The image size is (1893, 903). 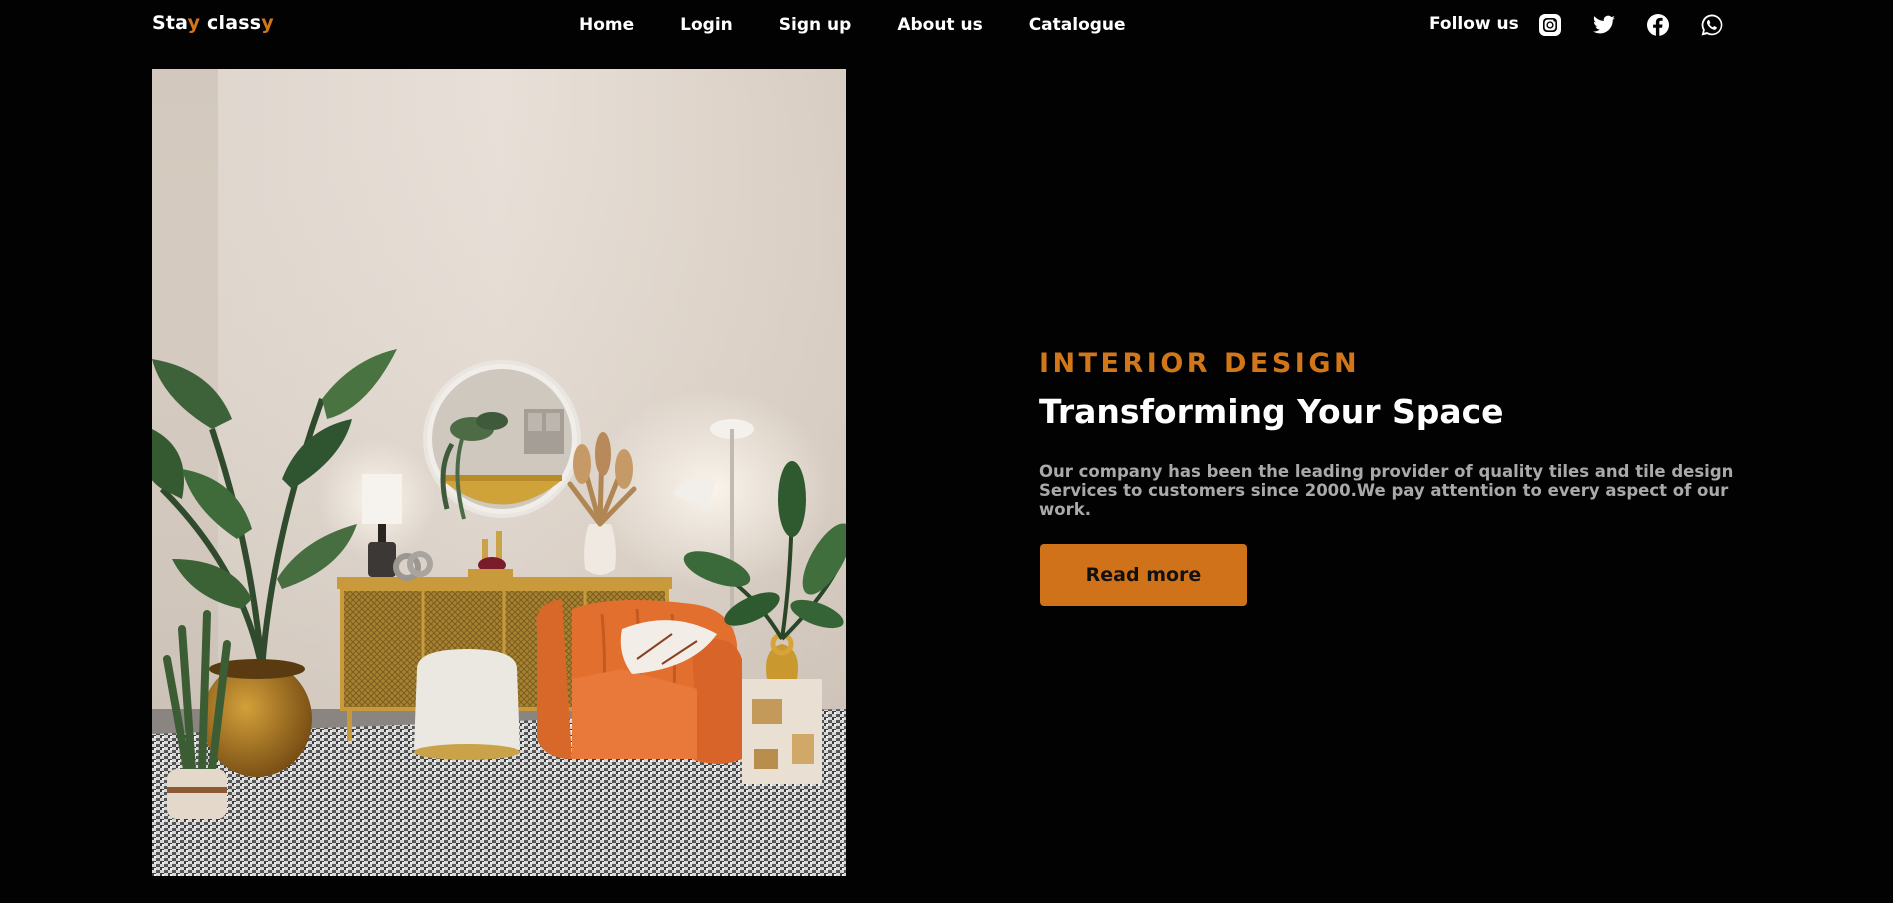 I want to click on nav-login-link: Login, so click(x=706, y=25).